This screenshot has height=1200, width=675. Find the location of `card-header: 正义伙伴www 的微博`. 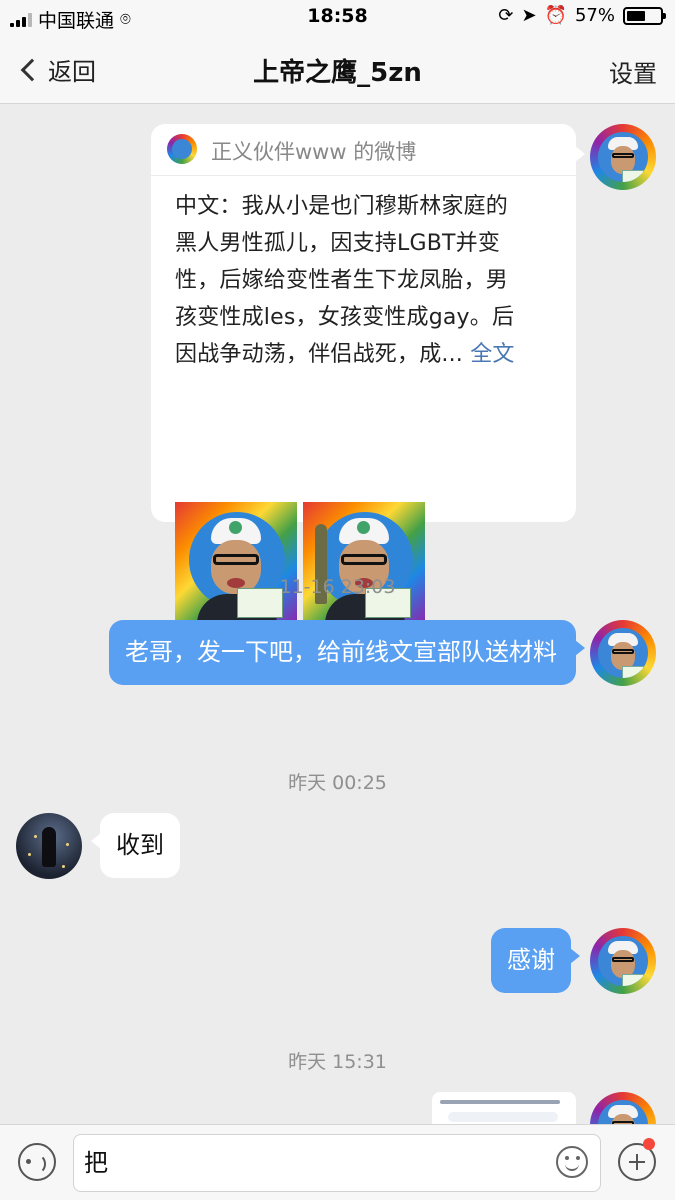

card-header: 正义伙伴www 的微博 is located at coordinates (363, 150).